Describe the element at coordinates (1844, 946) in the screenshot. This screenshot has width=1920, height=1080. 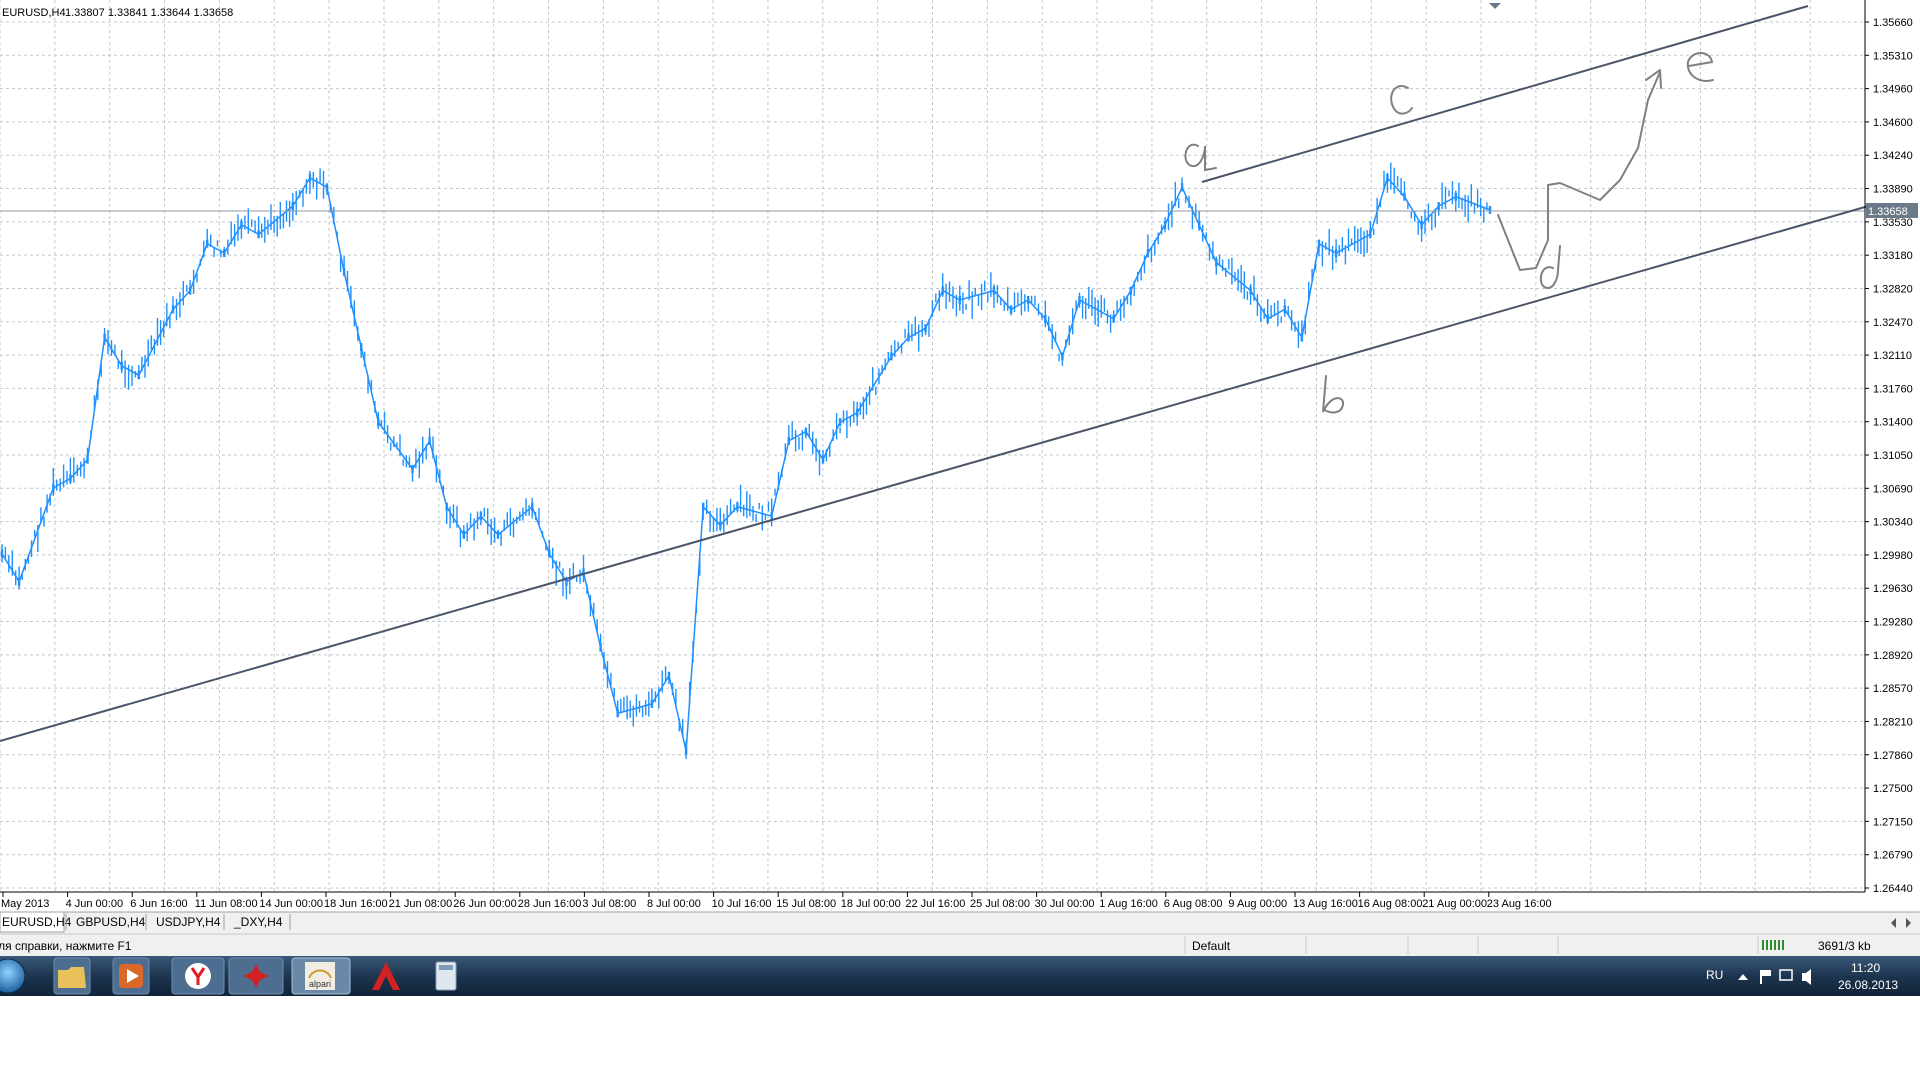
I see `traffic-counter: 3691/3 kb` at that location.